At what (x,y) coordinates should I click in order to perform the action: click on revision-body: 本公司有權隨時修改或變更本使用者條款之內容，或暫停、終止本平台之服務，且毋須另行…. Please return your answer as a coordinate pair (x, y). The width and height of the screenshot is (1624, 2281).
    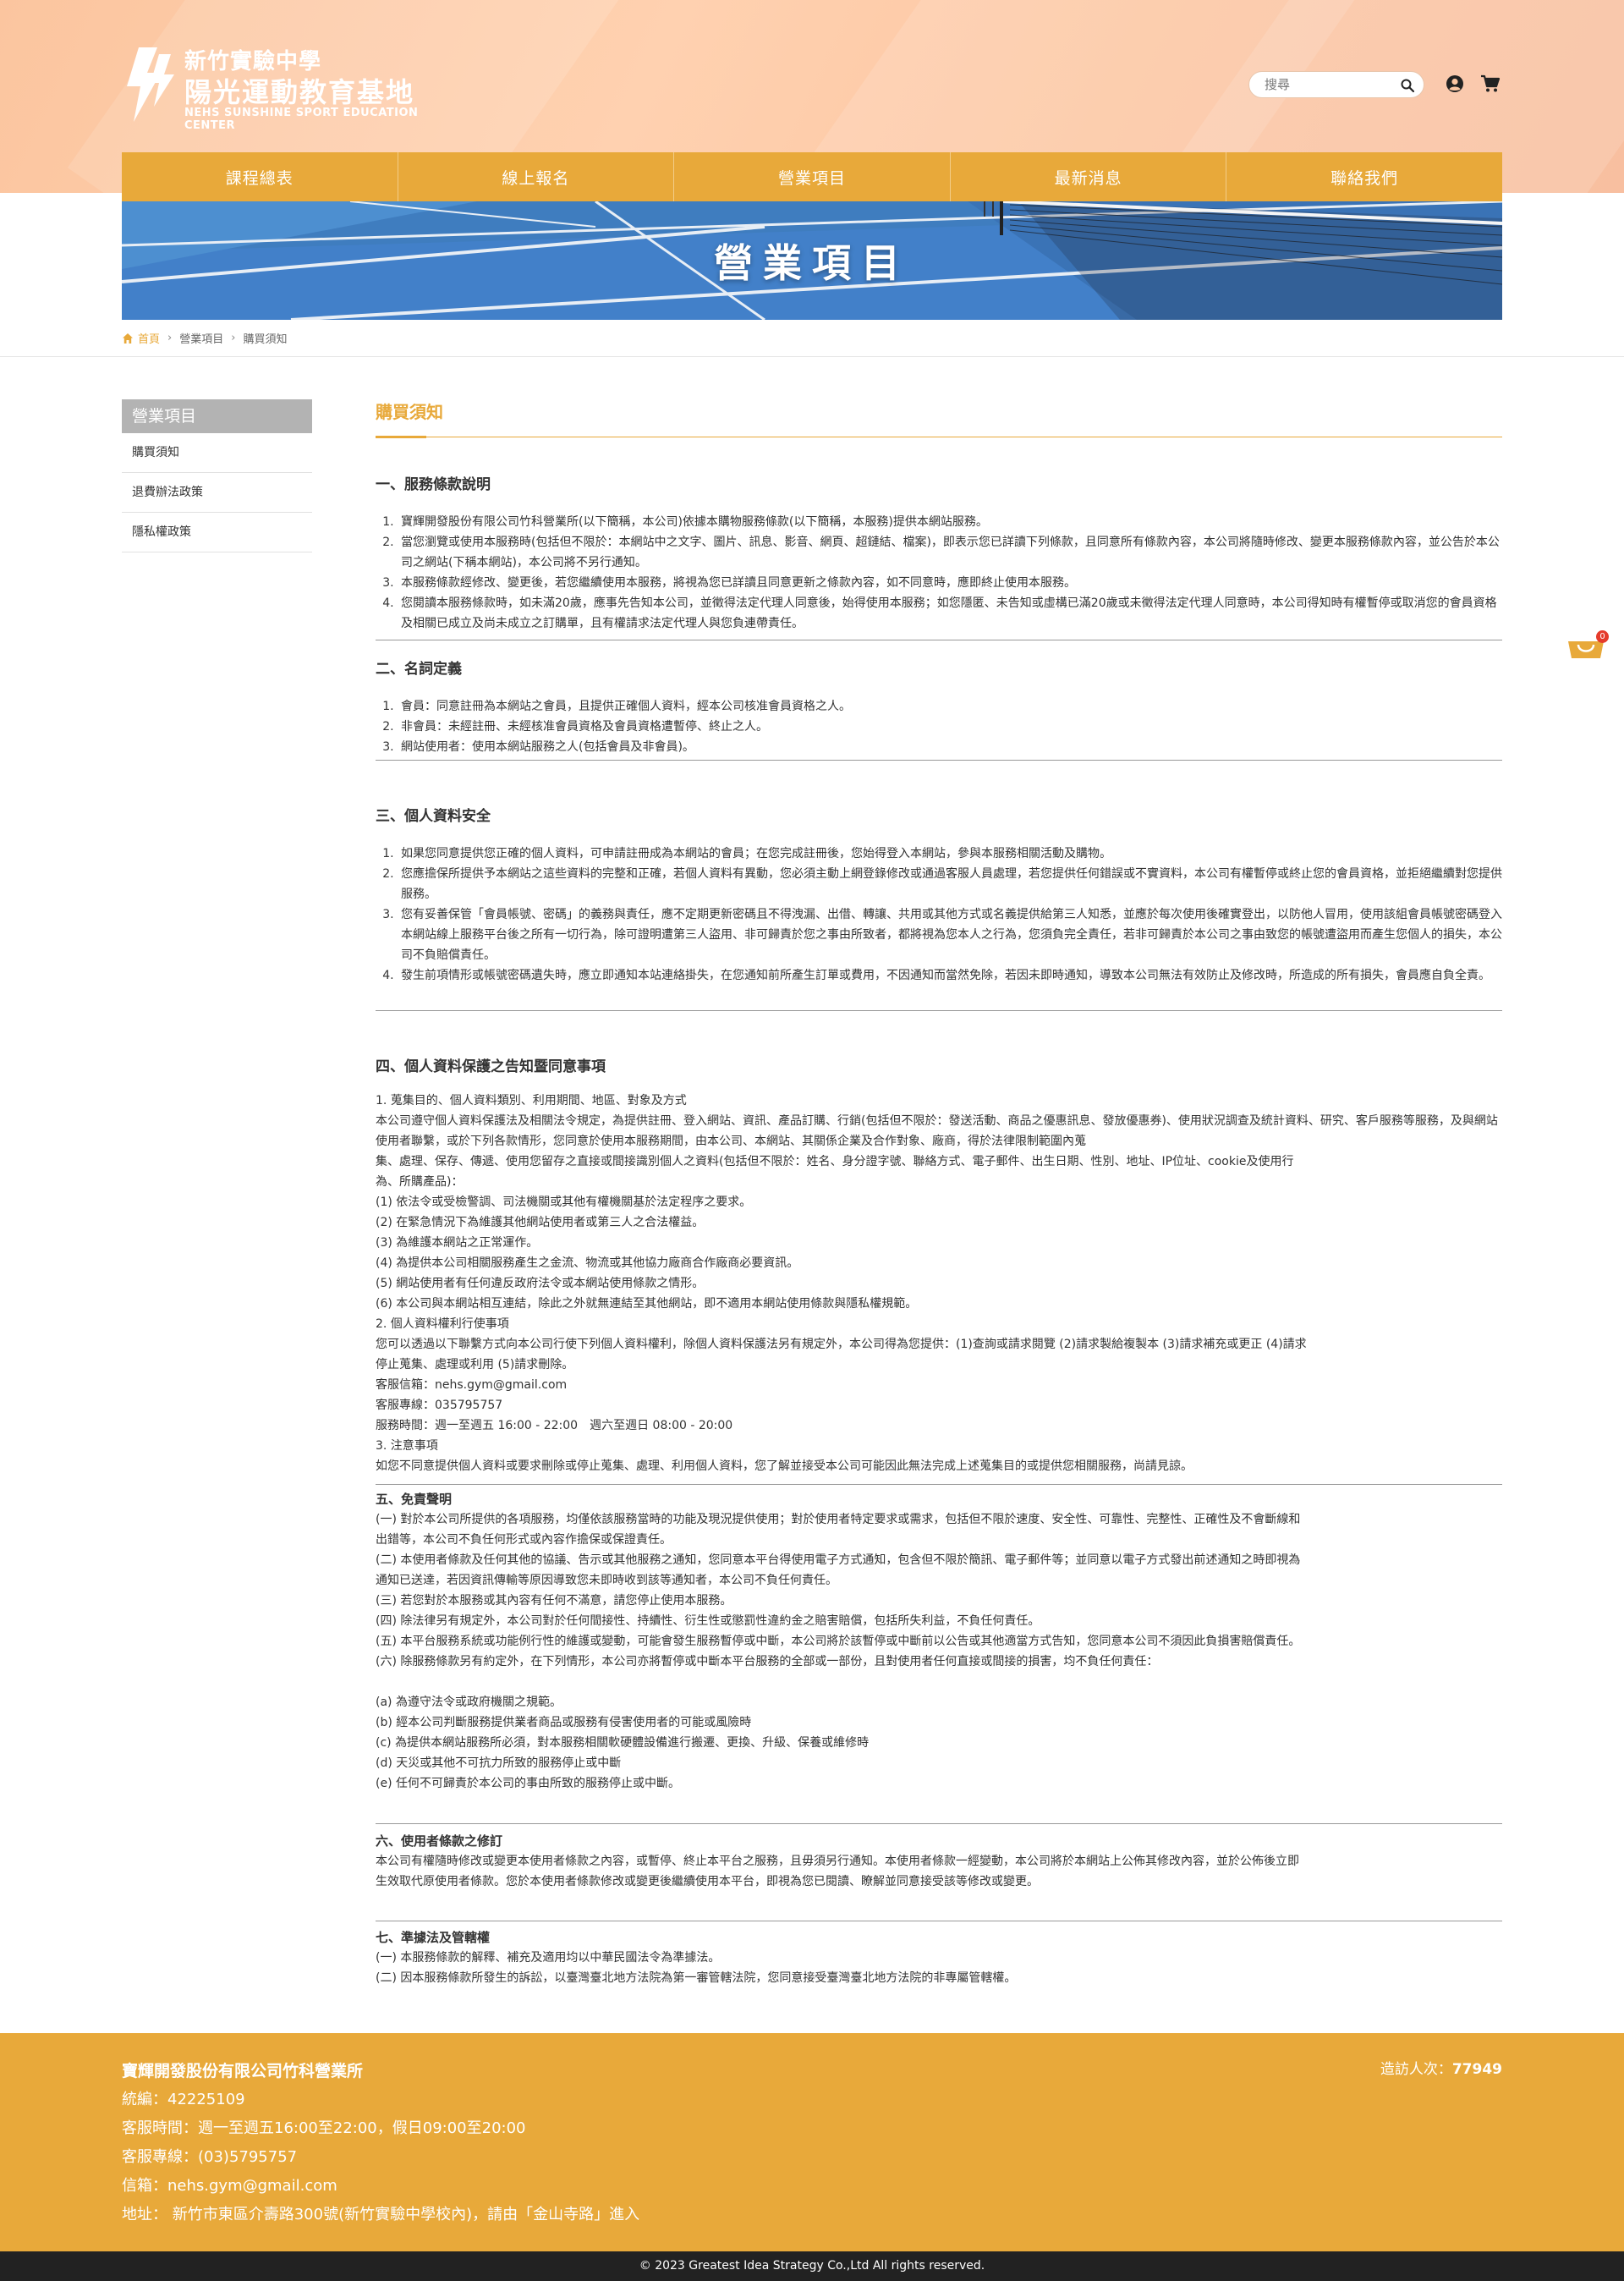
    Looking at the image, I should click on (939, 1871).